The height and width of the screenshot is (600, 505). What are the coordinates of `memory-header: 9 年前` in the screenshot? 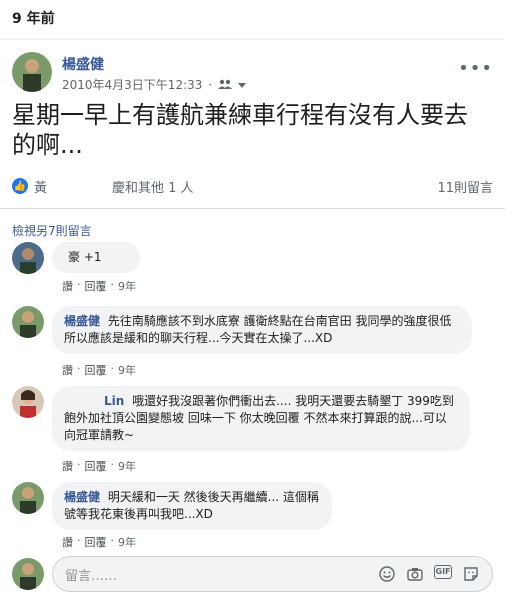 It's located at (252, 19).